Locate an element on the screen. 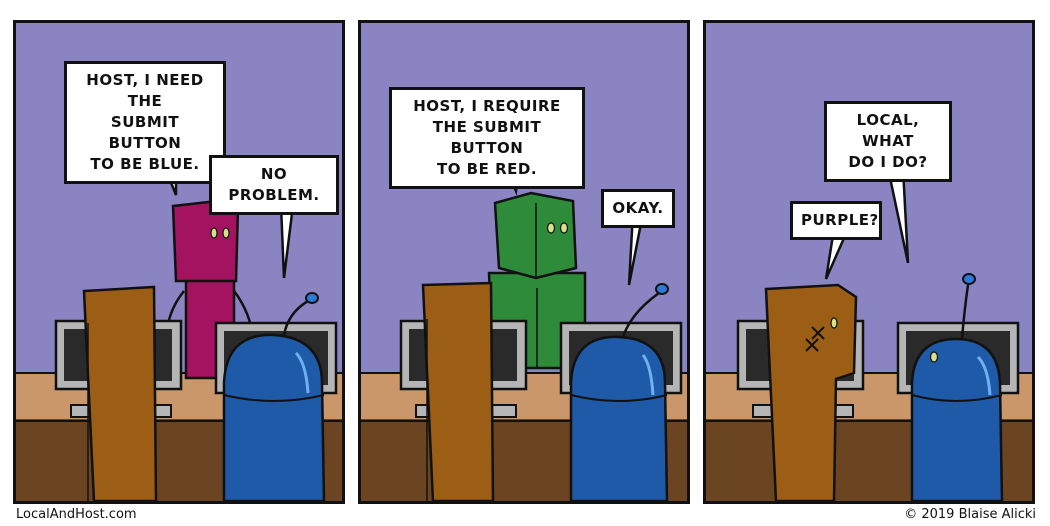  site-credit: LocalAndHost.com is located at coordinates (76, 514).